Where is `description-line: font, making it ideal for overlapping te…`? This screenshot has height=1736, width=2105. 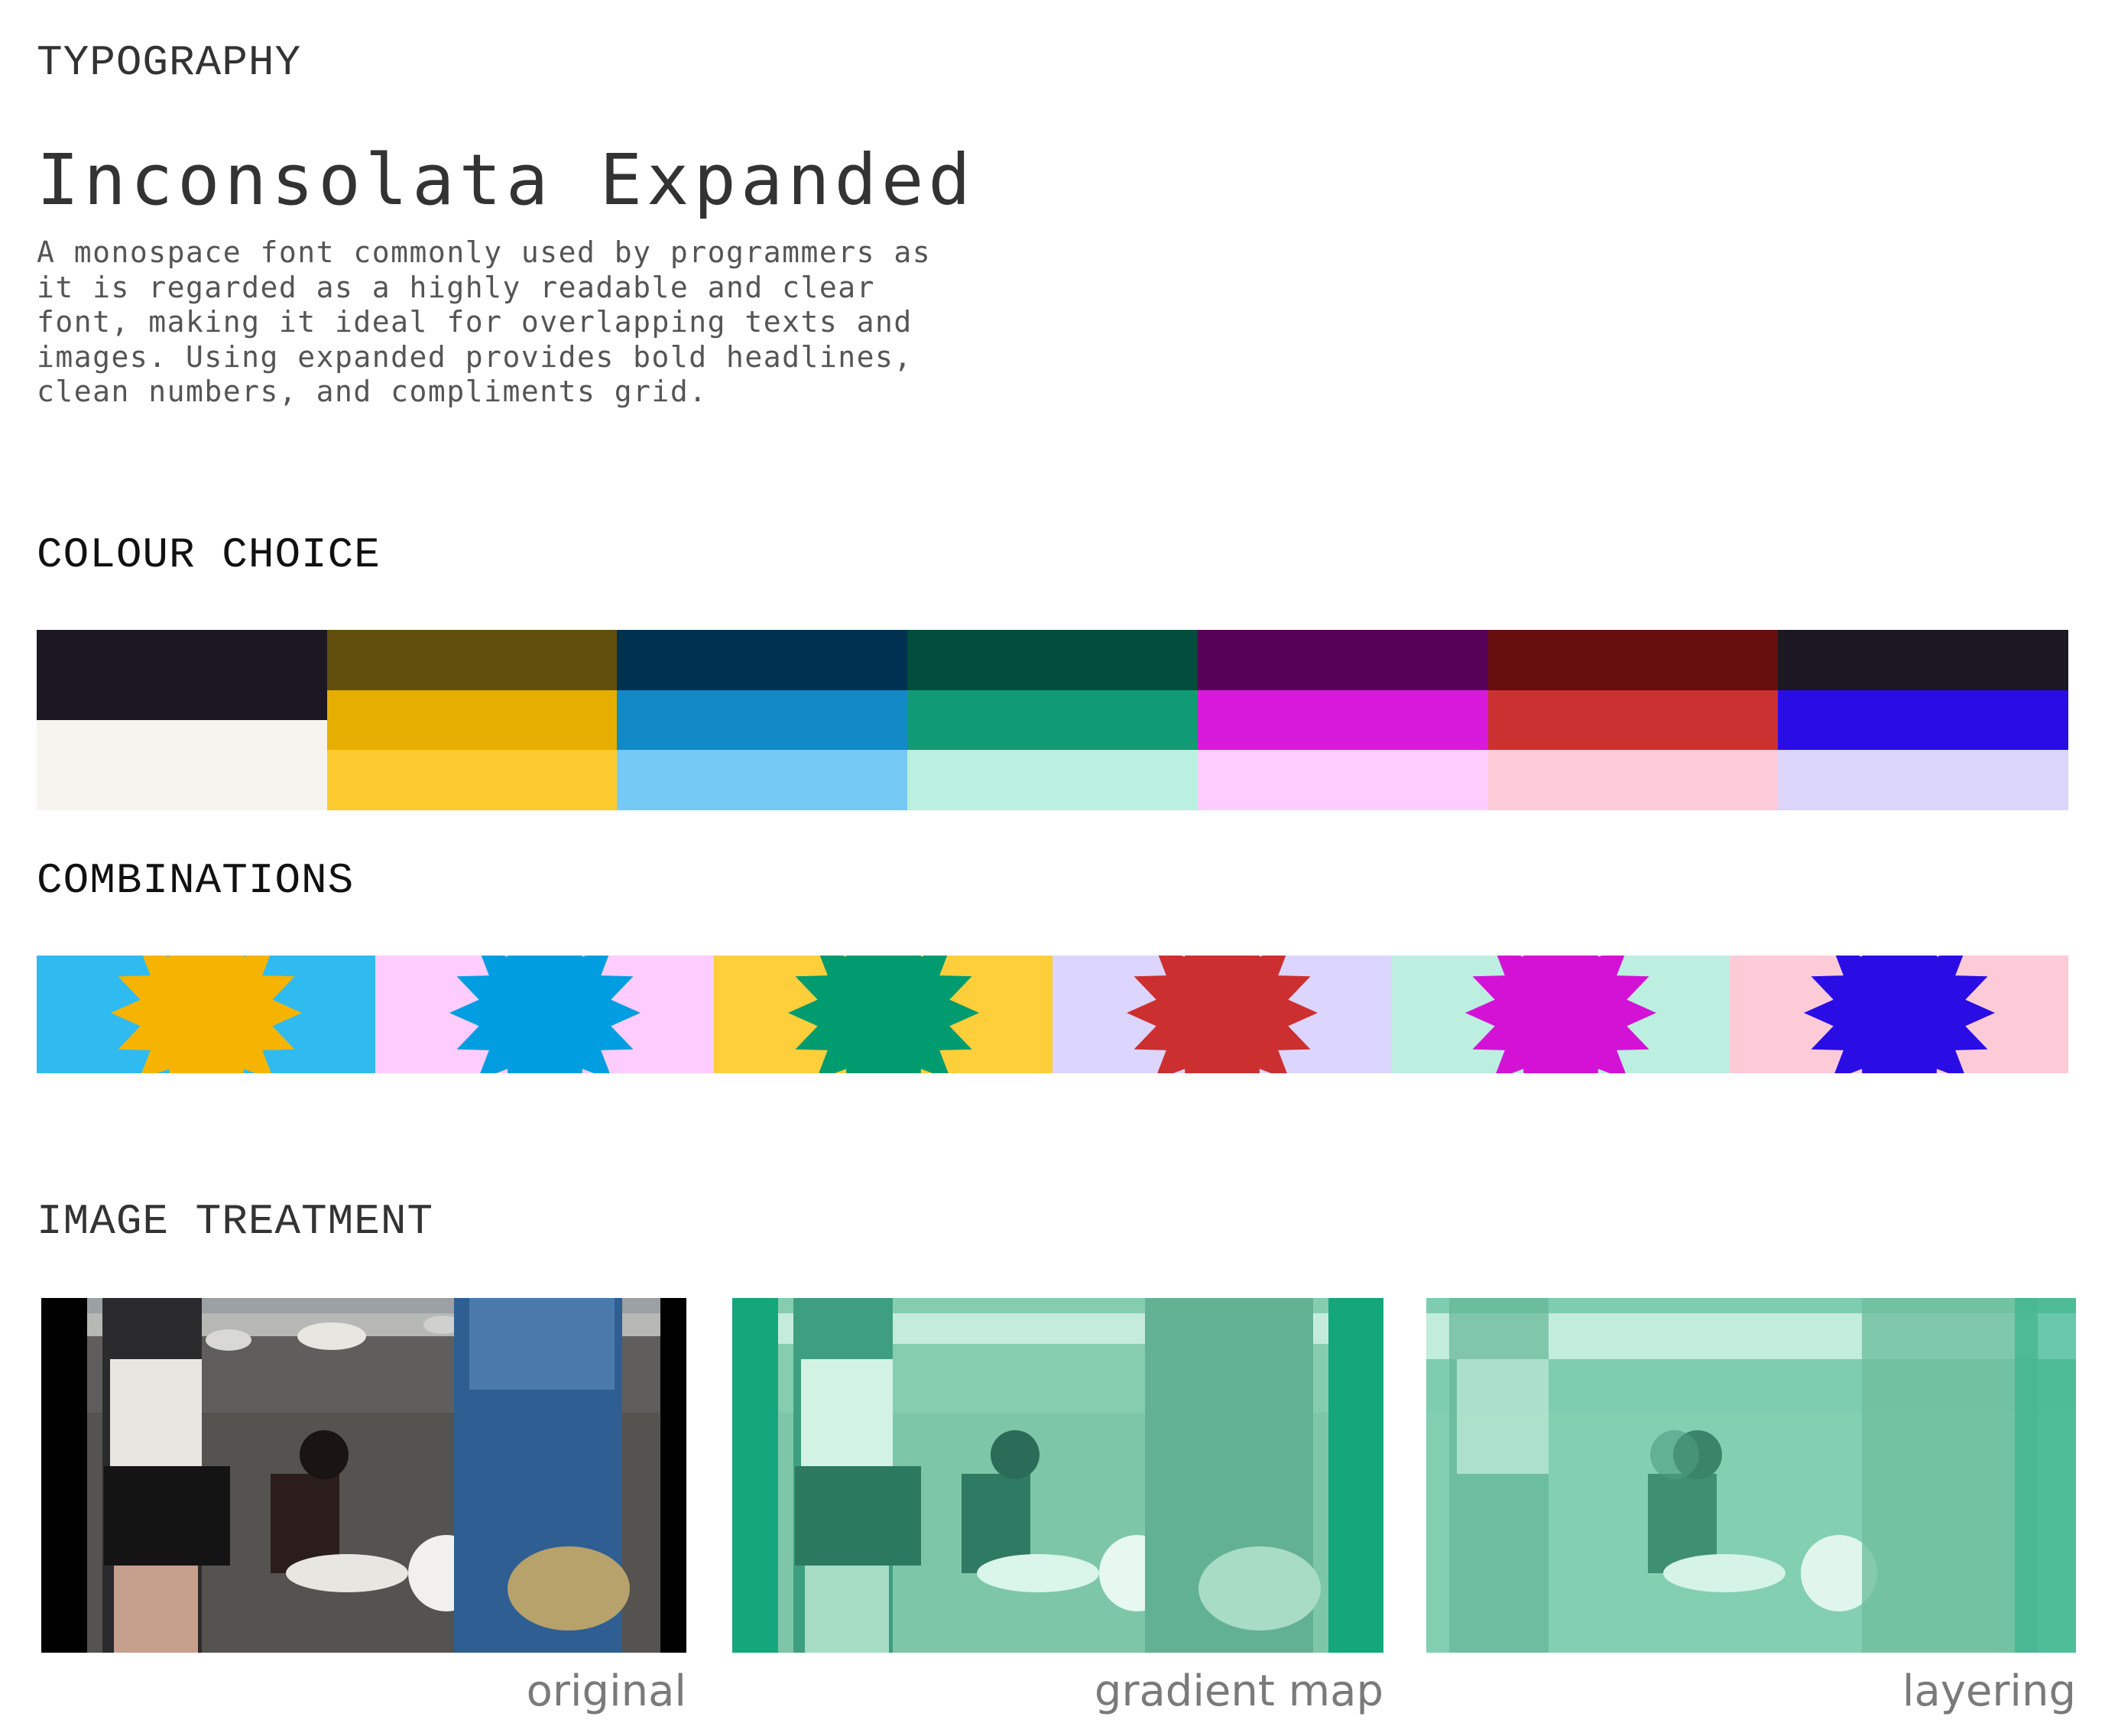 description-line: font, making it ideal for overlapping te… is located at coordinates (475, 322).